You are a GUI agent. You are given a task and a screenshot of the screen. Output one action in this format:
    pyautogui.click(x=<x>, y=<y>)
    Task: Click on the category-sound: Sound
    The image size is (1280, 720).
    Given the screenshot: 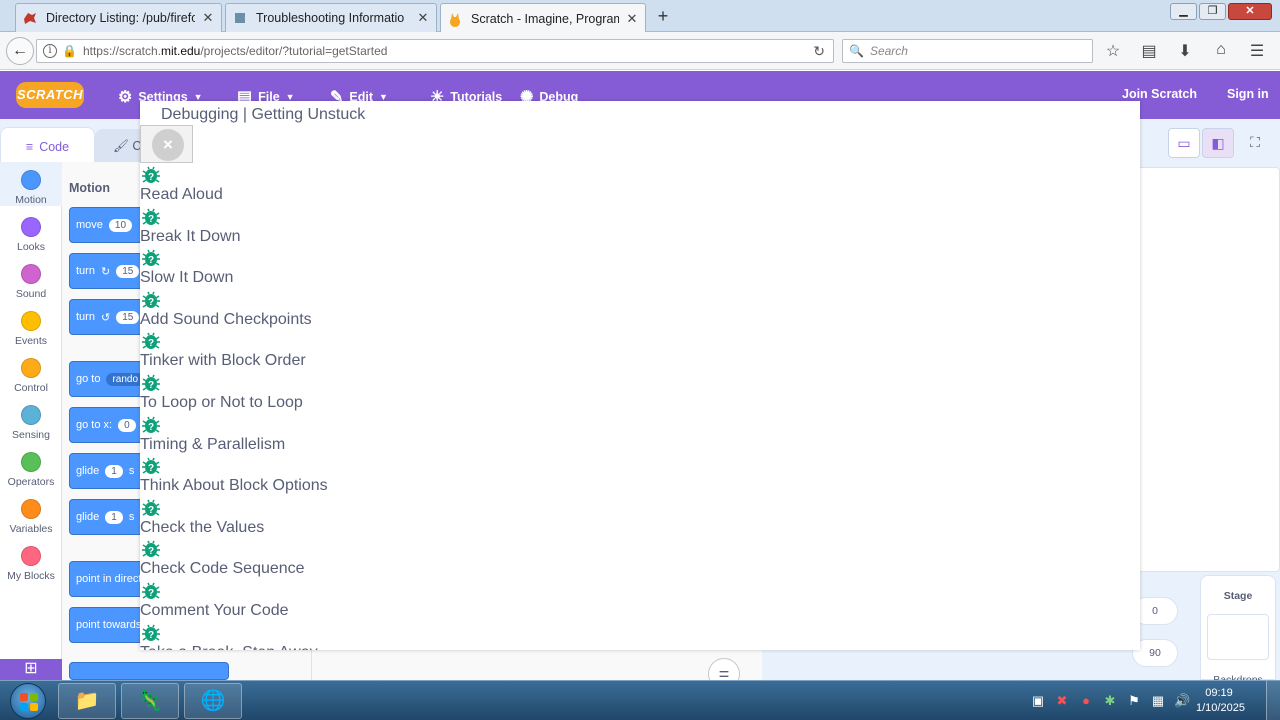 What is the action you would take?
    pyautogui.click(x=31, y=282)
    